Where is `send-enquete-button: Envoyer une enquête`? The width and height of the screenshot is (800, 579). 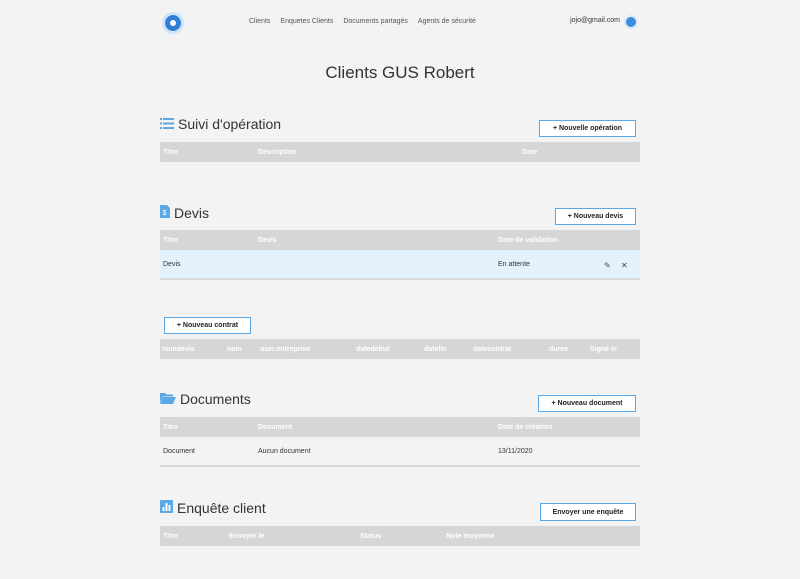 send-enquete-button: Envoyer une enquête is located at coordinates (588, 512).